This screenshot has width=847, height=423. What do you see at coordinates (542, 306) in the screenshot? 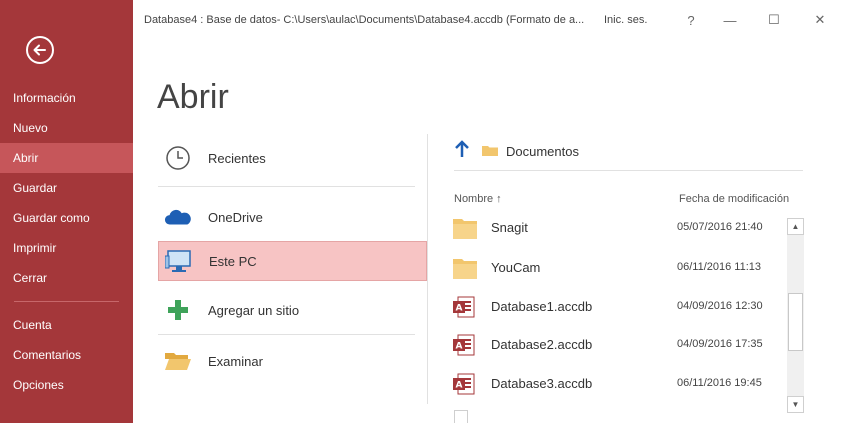
I see `file-name: Database1.accdb` at bounding box center [542, 306].